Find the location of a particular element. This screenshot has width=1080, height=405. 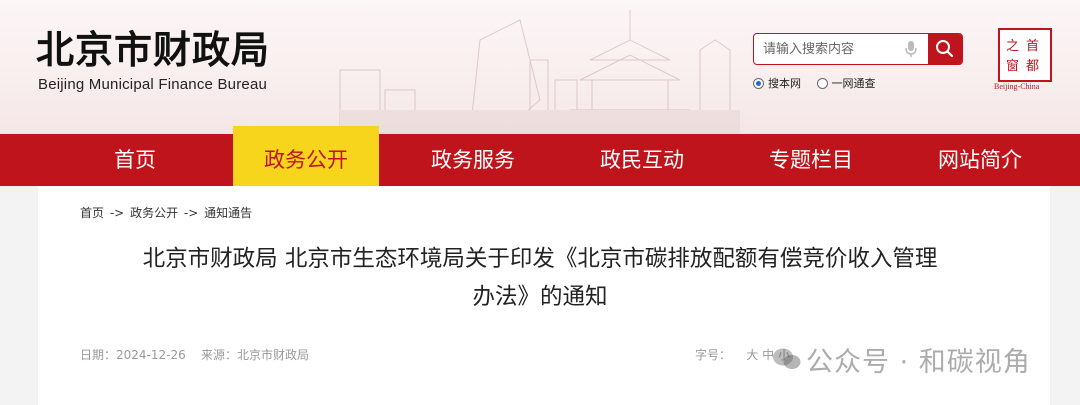

radio-indicator is located at coordinates (822, 83).